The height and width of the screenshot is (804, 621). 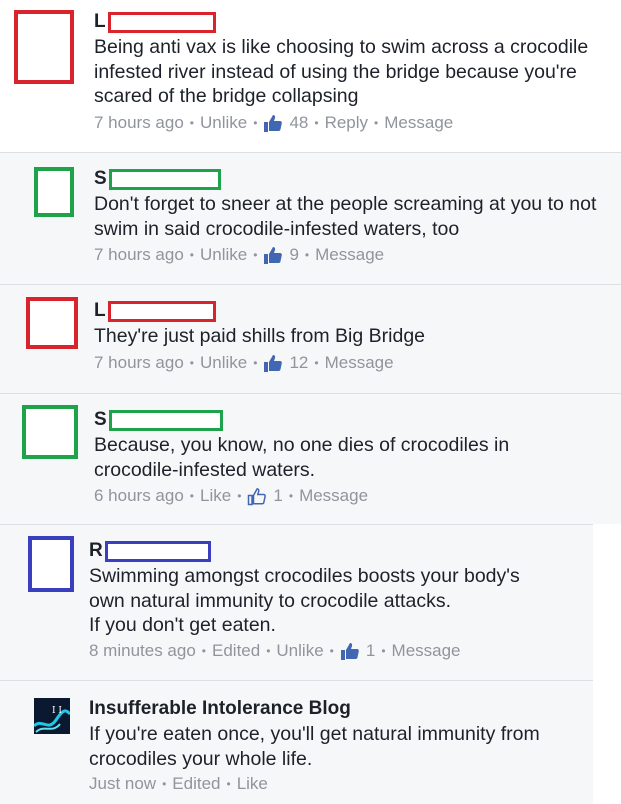 I want to click on author-name: R, so click(x=96, y=551).